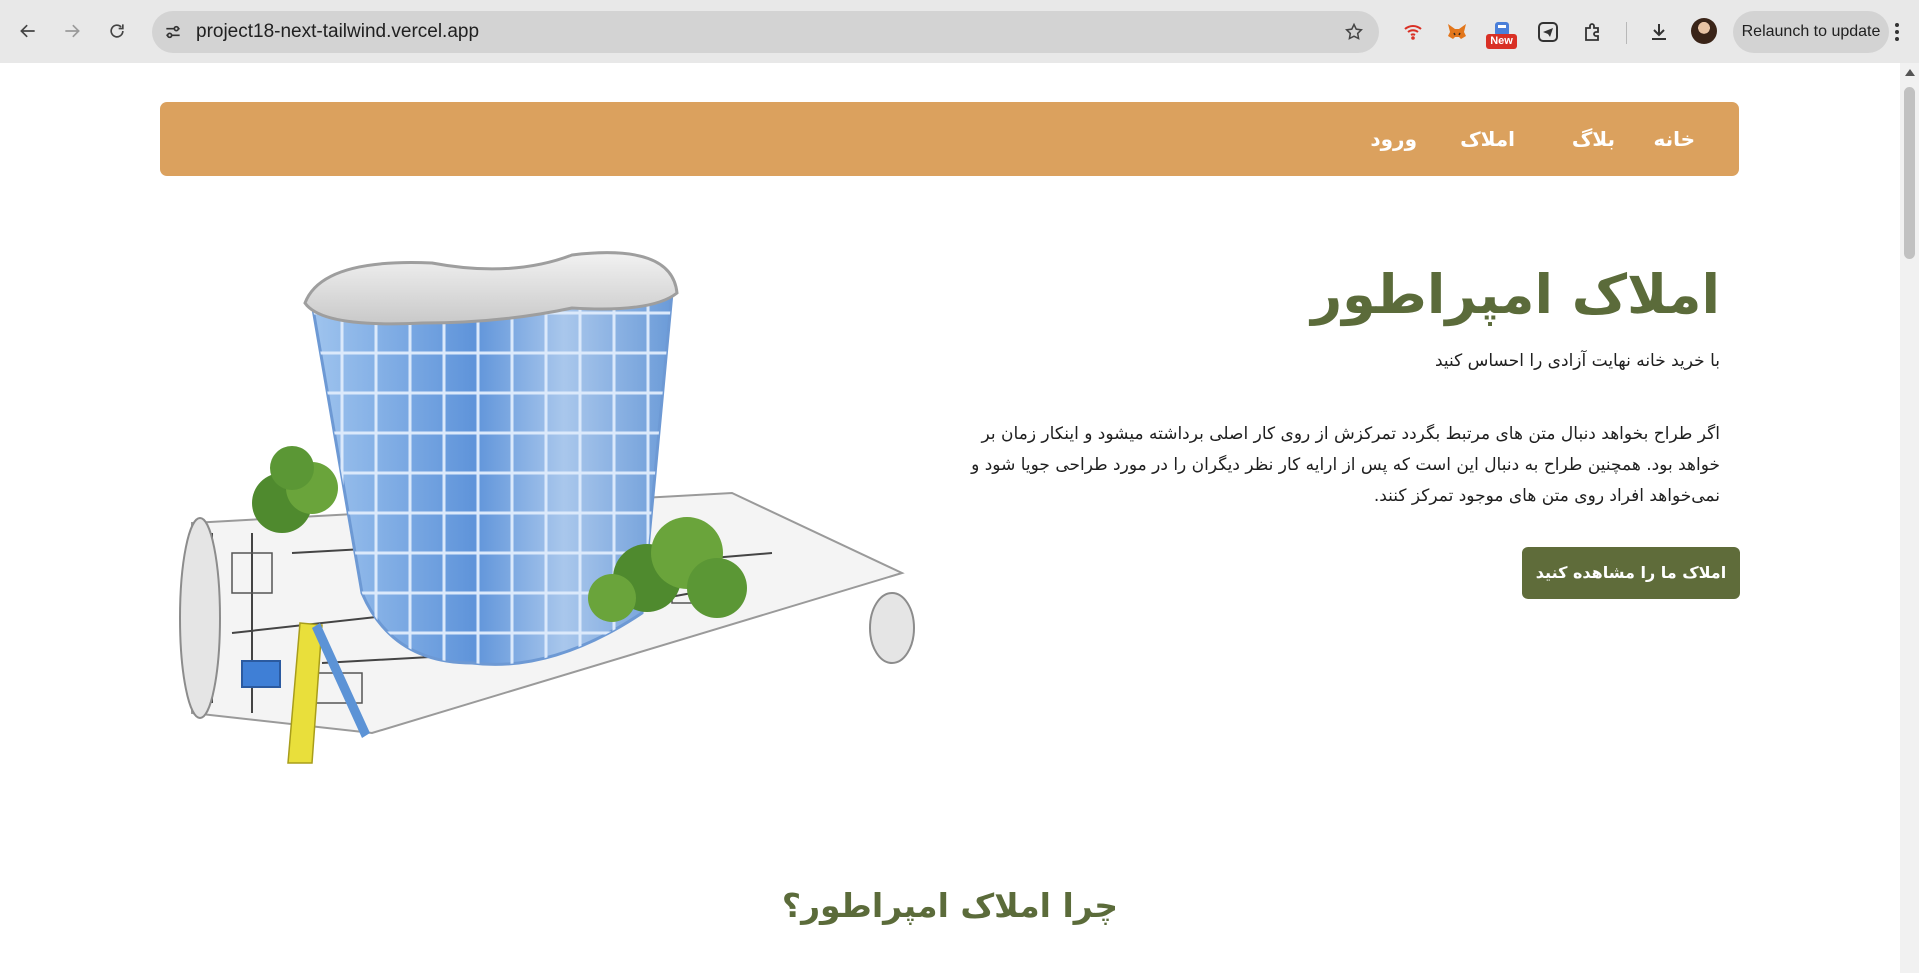 This screenshot has height=973, width=1919. I want to click on new-badge: New, so click(1501, 41).